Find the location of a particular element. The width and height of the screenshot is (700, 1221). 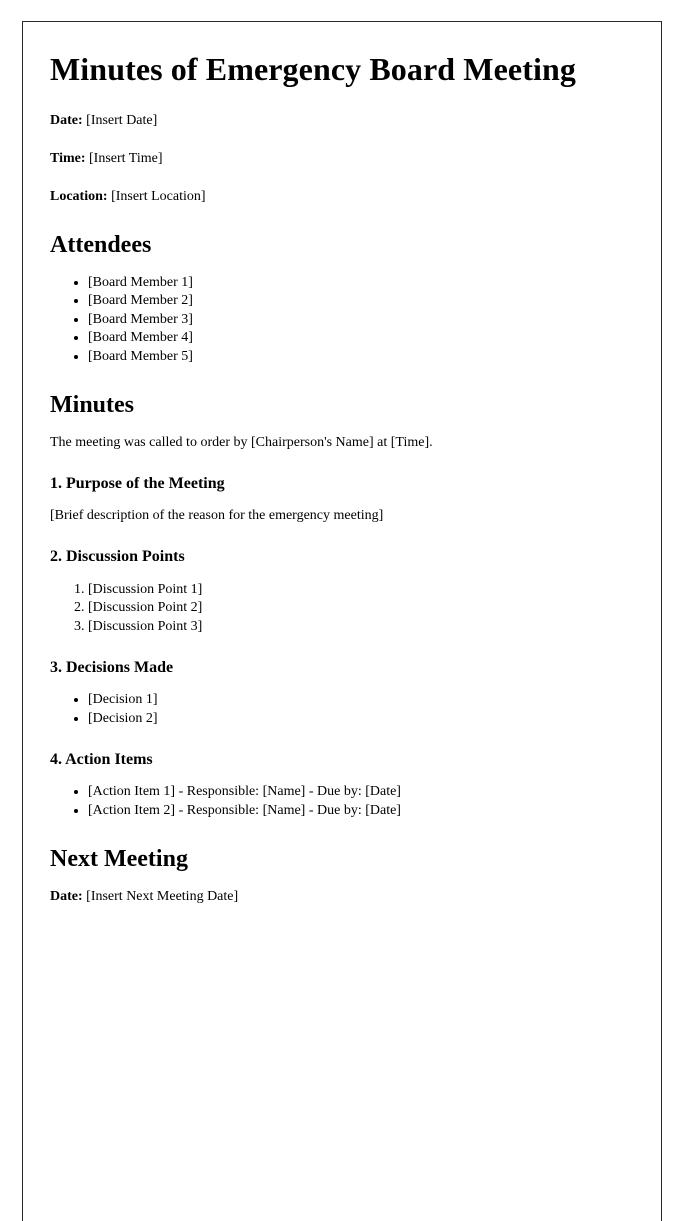

page-title: Minutes of Emergency Board Meeting is located at coordinates (313, 69).